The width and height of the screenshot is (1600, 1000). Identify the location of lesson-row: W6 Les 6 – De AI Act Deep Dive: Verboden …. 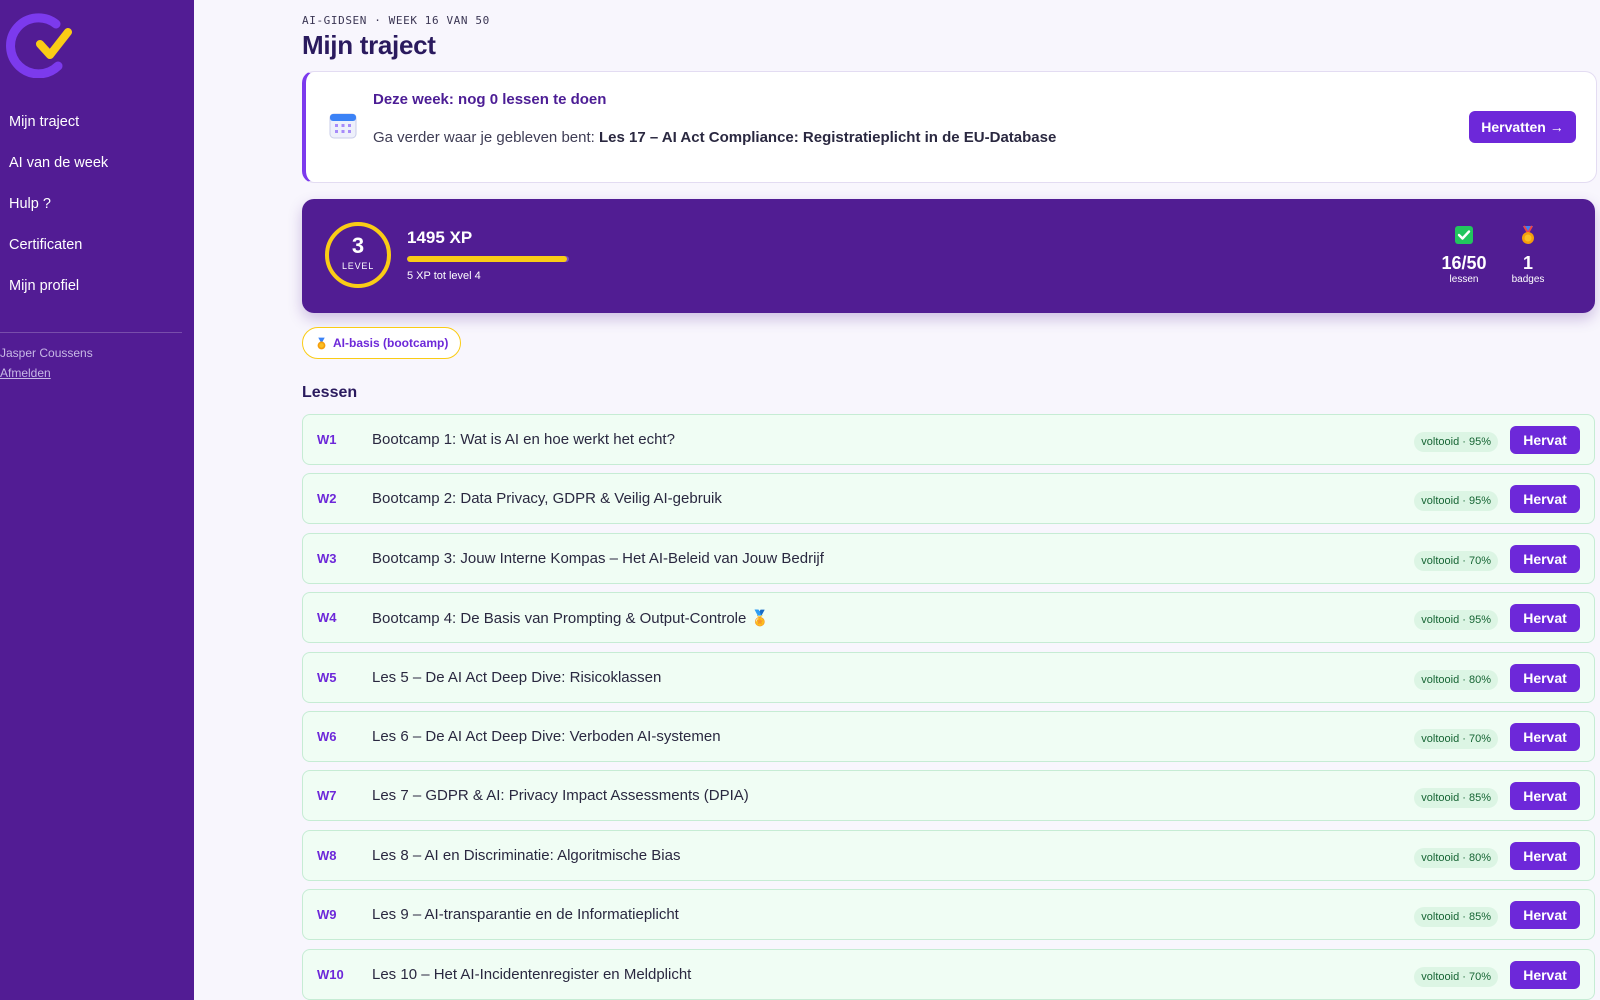
(948, 736).